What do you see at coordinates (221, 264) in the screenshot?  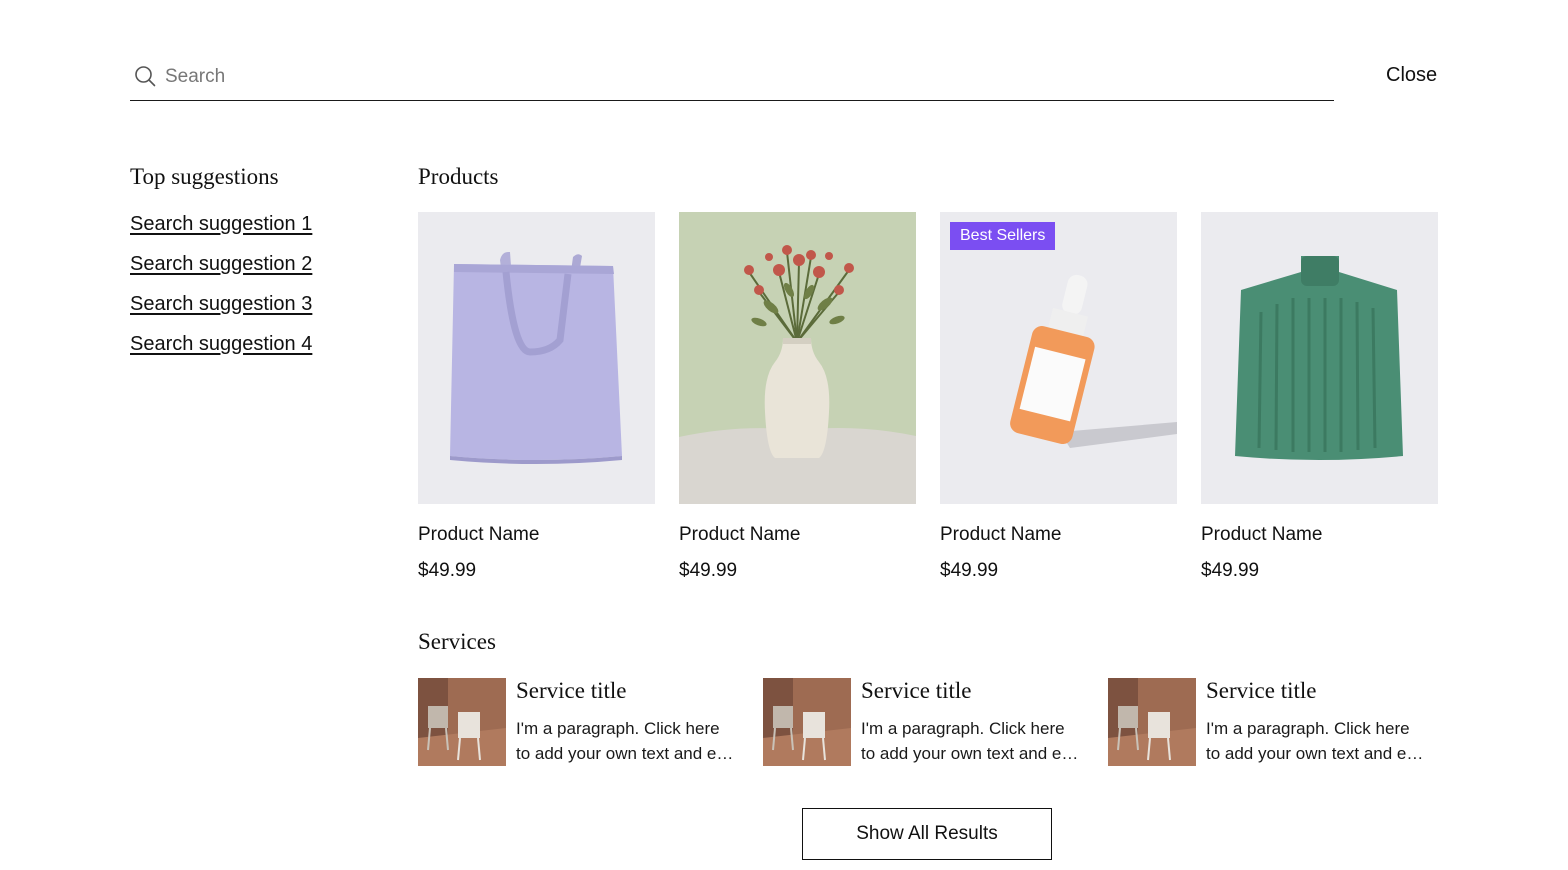 I see `suggestion-link: Search suggestion 2` at bounding box center [221, 264].